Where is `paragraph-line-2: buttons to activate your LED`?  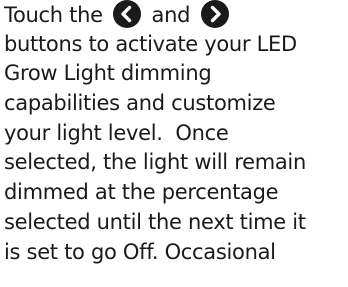
paragraph-line-2: buttons to activate your LED is located at coordinates (150, 43).